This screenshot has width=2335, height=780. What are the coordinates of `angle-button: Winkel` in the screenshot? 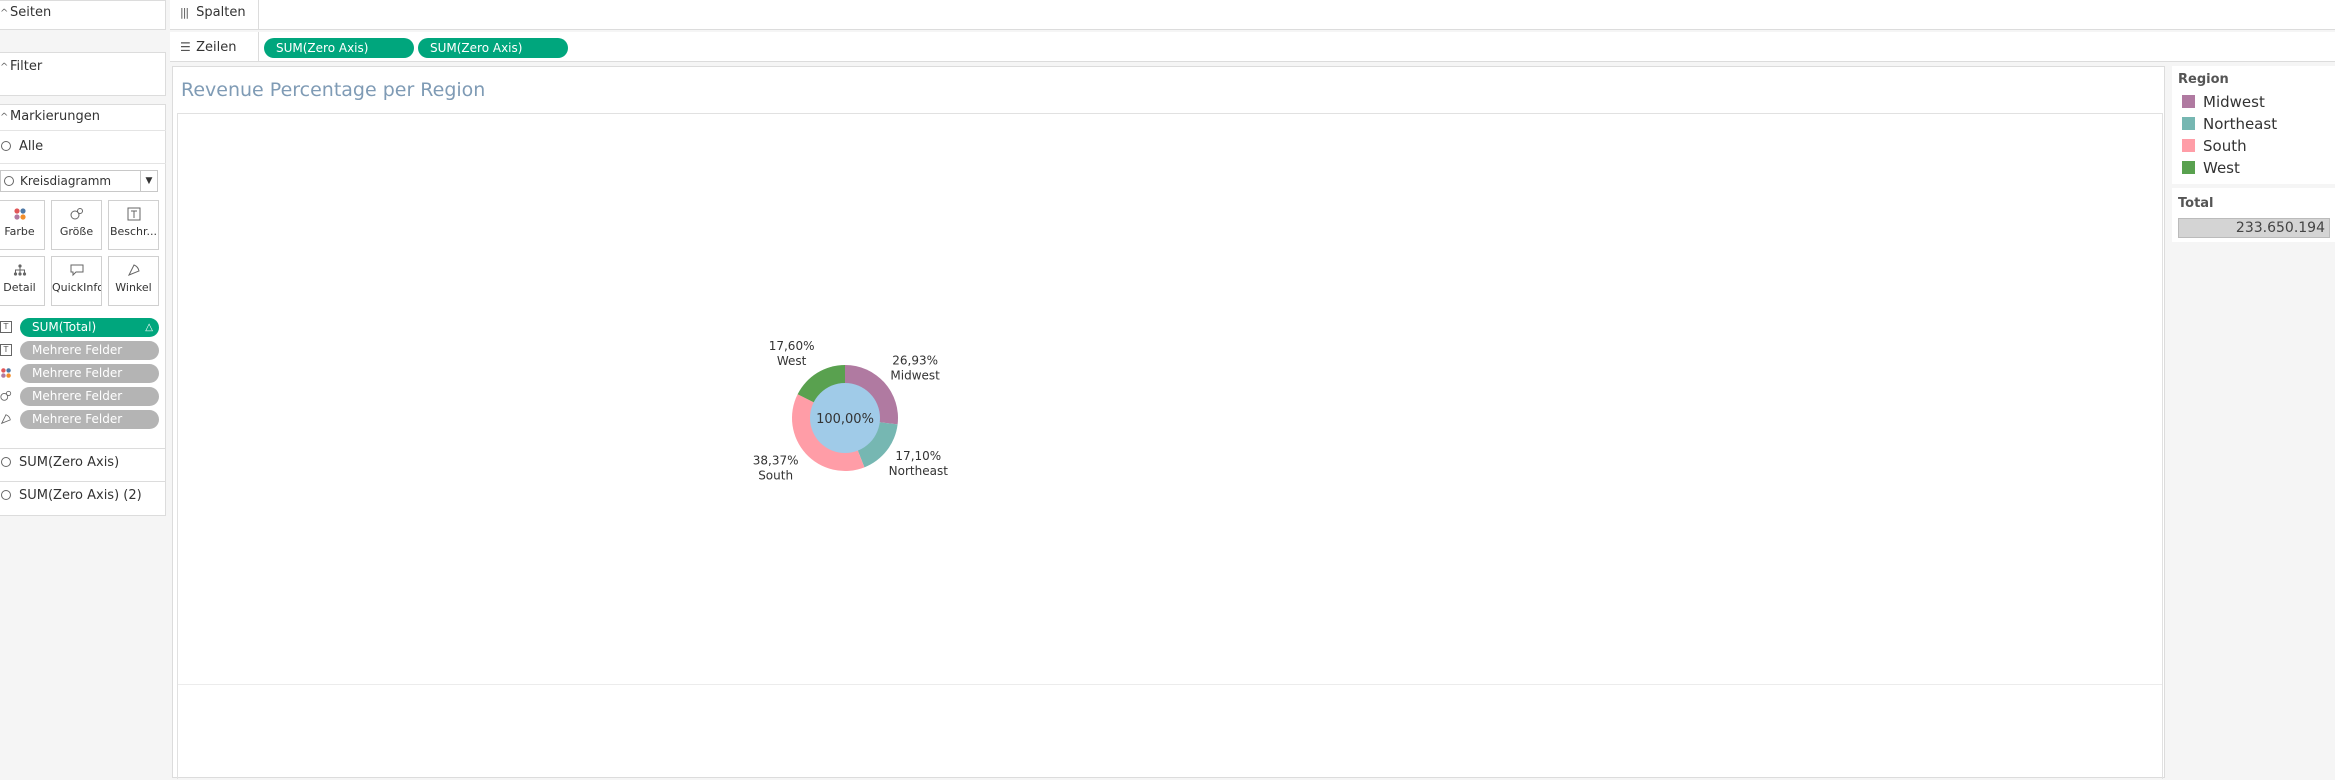 It's located at (133, 281).